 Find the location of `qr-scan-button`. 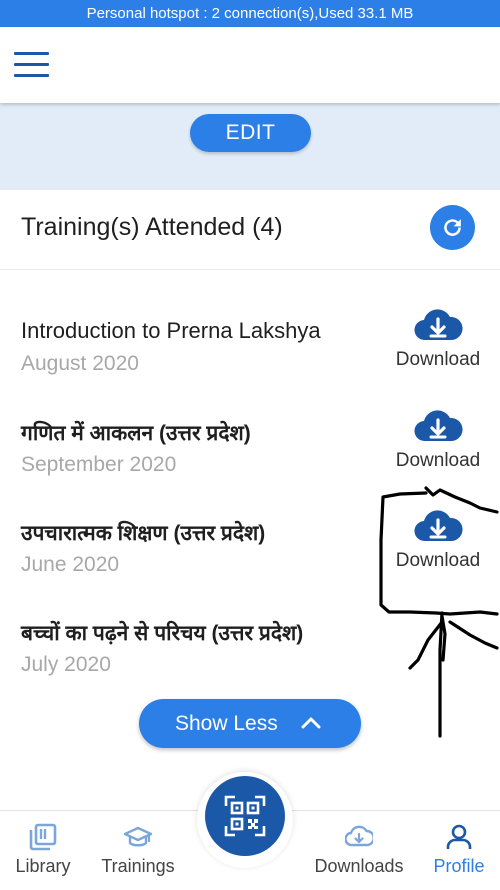

qr-scan-button is located at coordinates (245, 816).